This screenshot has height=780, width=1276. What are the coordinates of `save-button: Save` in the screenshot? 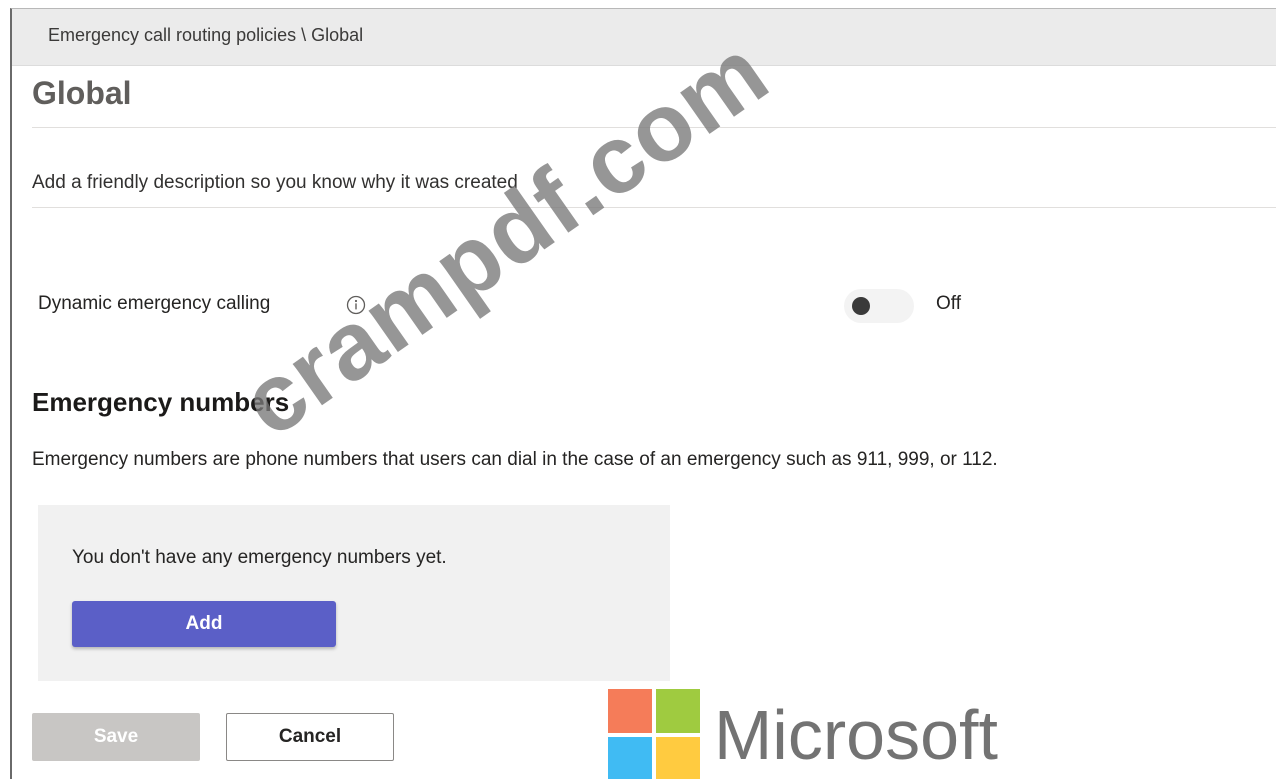 It's located at (116, 737).